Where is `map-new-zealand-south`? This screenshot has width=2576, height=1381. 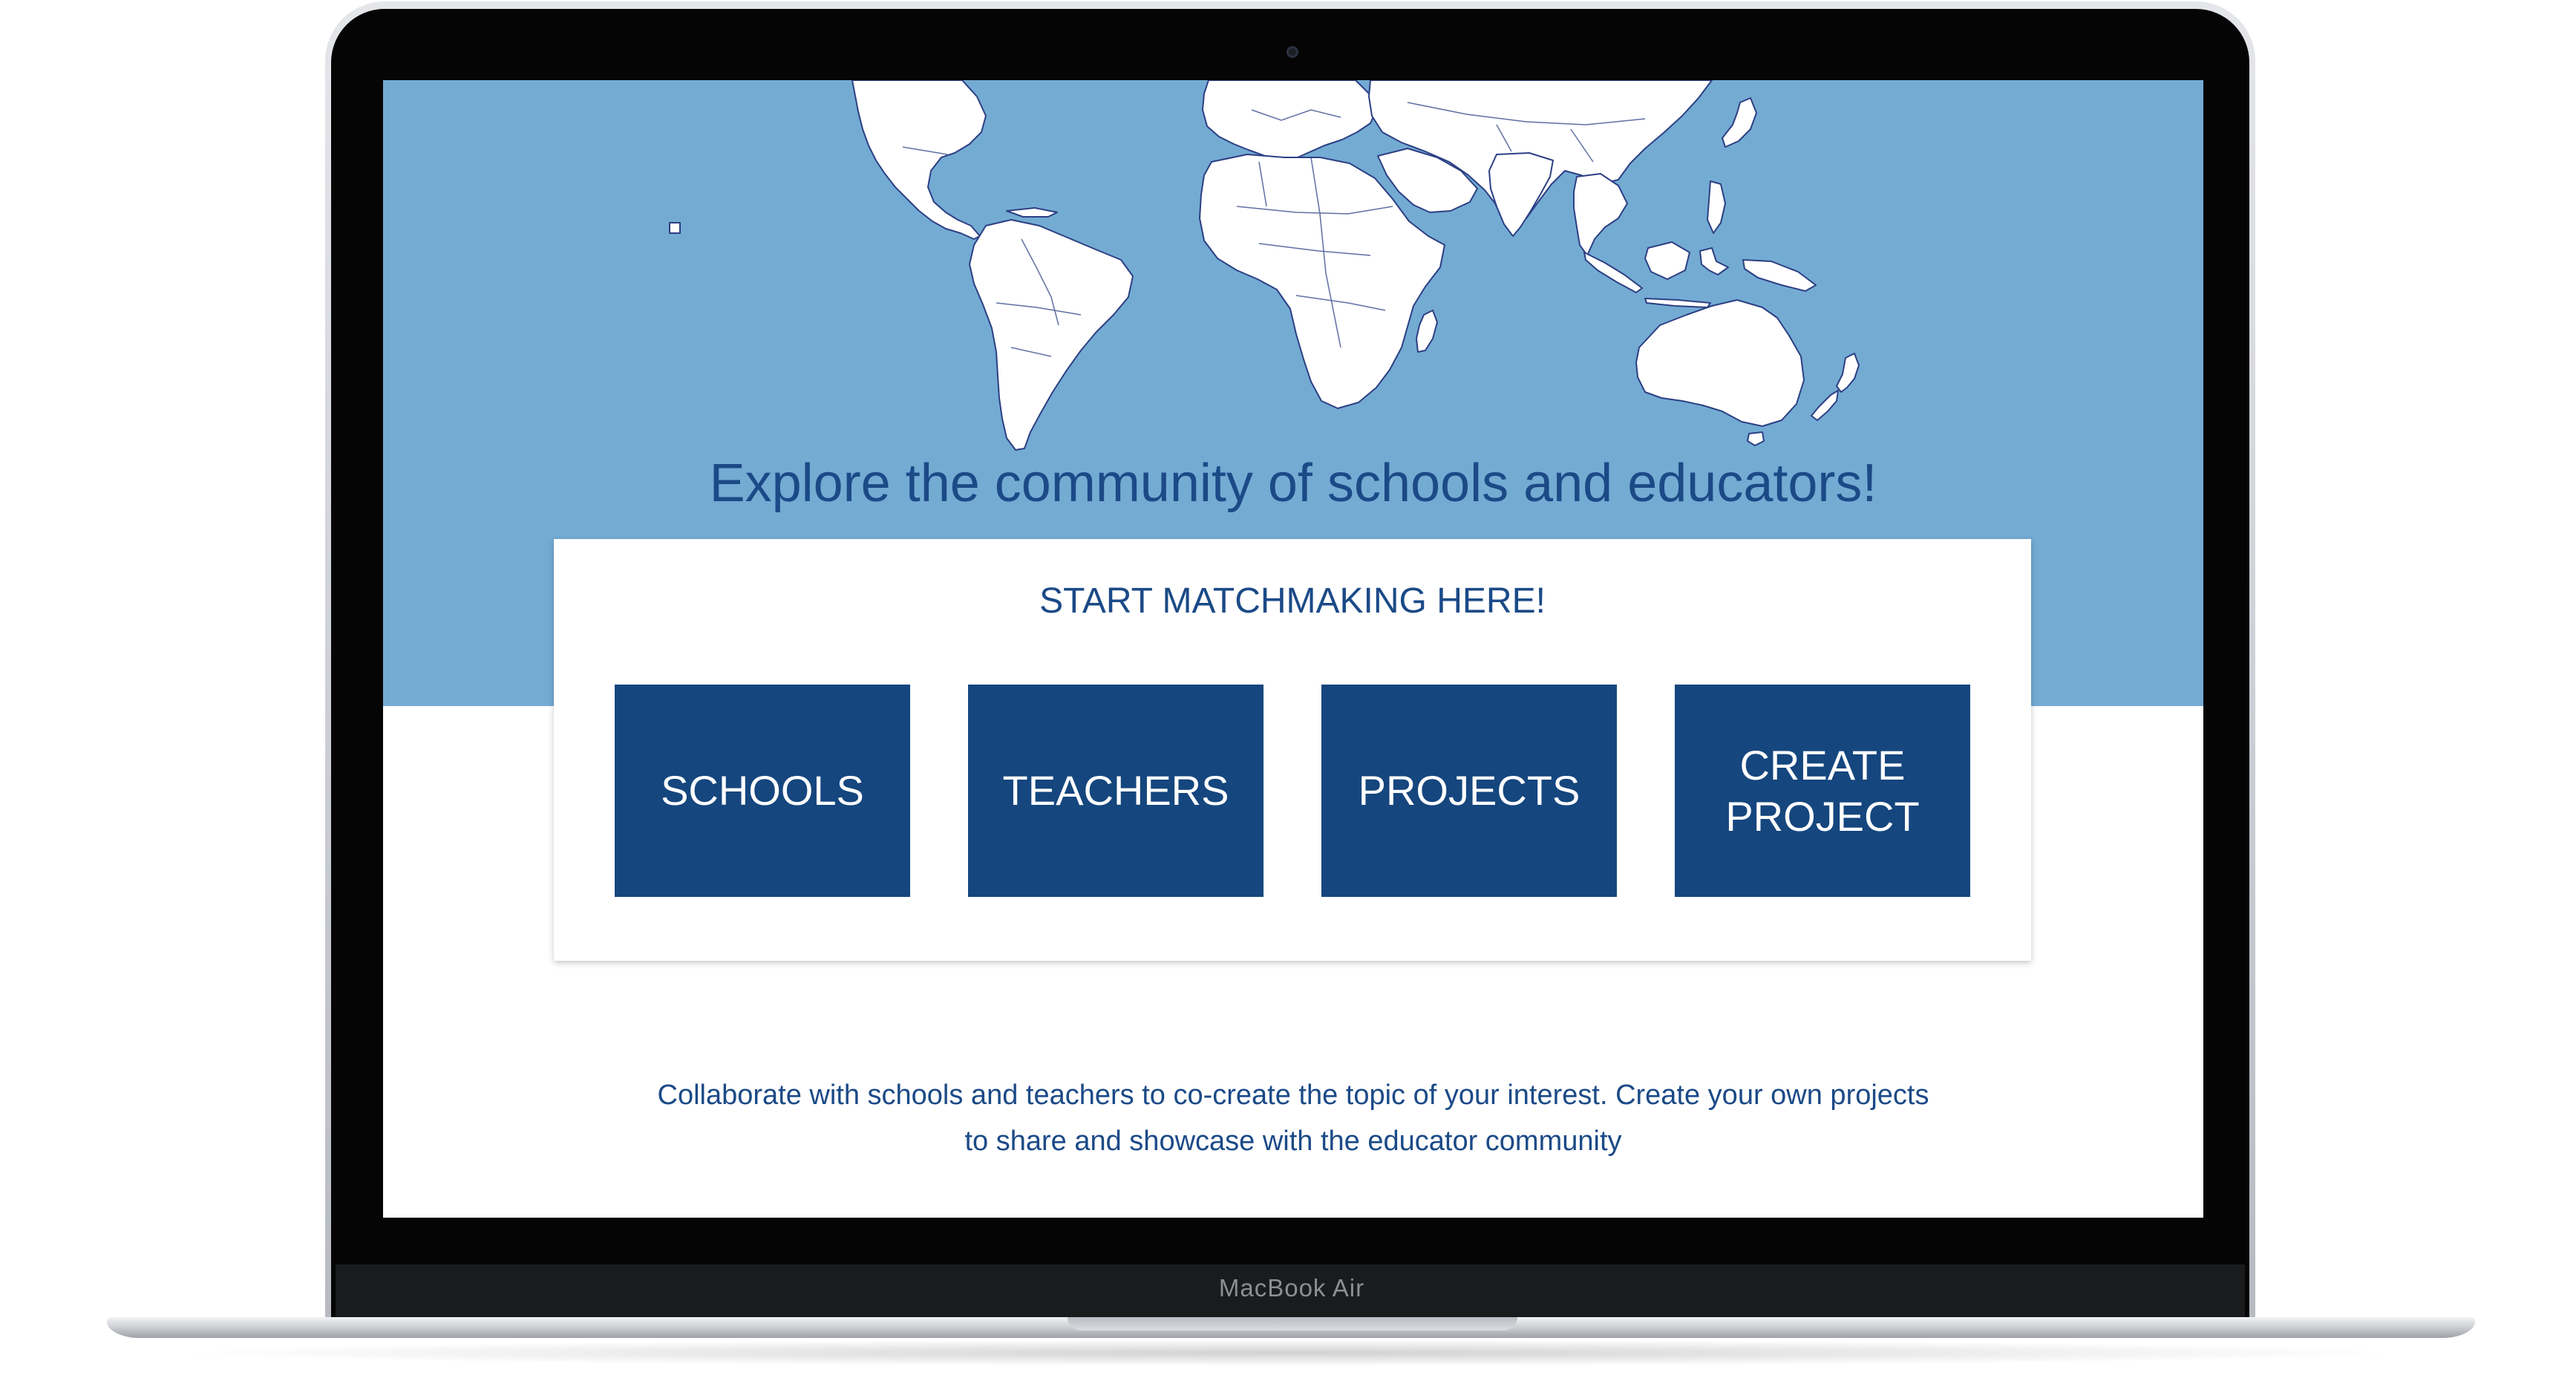 map-new-zealand-south is located at coordinates (1825, 405).